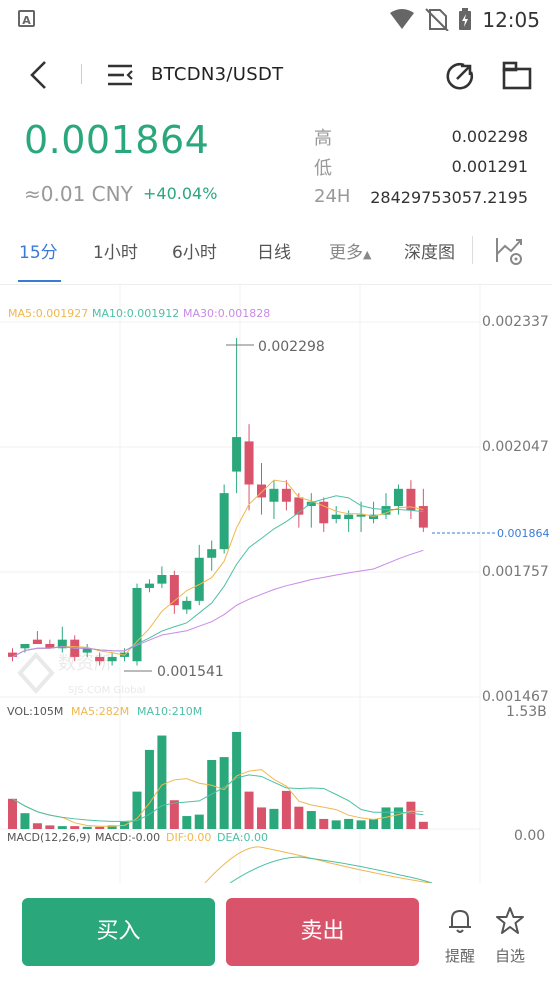 This screenshot has width=552, height=981. I want to click on tab-6h: 6小时, so click(194, 250).